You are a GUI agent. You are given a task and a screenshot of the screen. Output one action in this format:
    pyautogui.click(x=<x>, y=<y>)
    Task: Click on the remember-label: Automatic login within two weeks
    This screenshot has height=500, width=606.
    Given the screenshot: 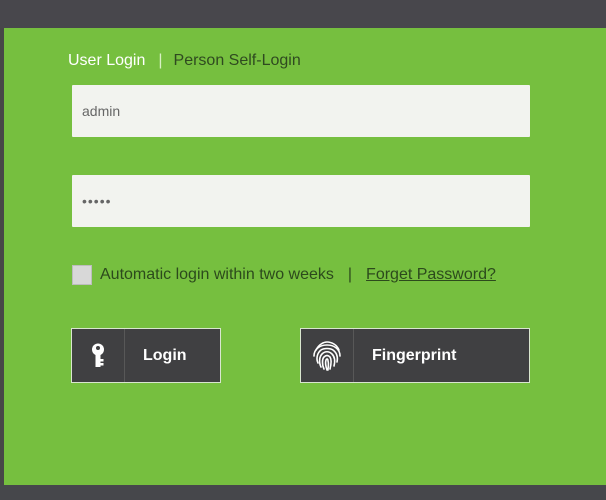 What is the action you would take?
    pyautogui.click(x=217, y=274)
    